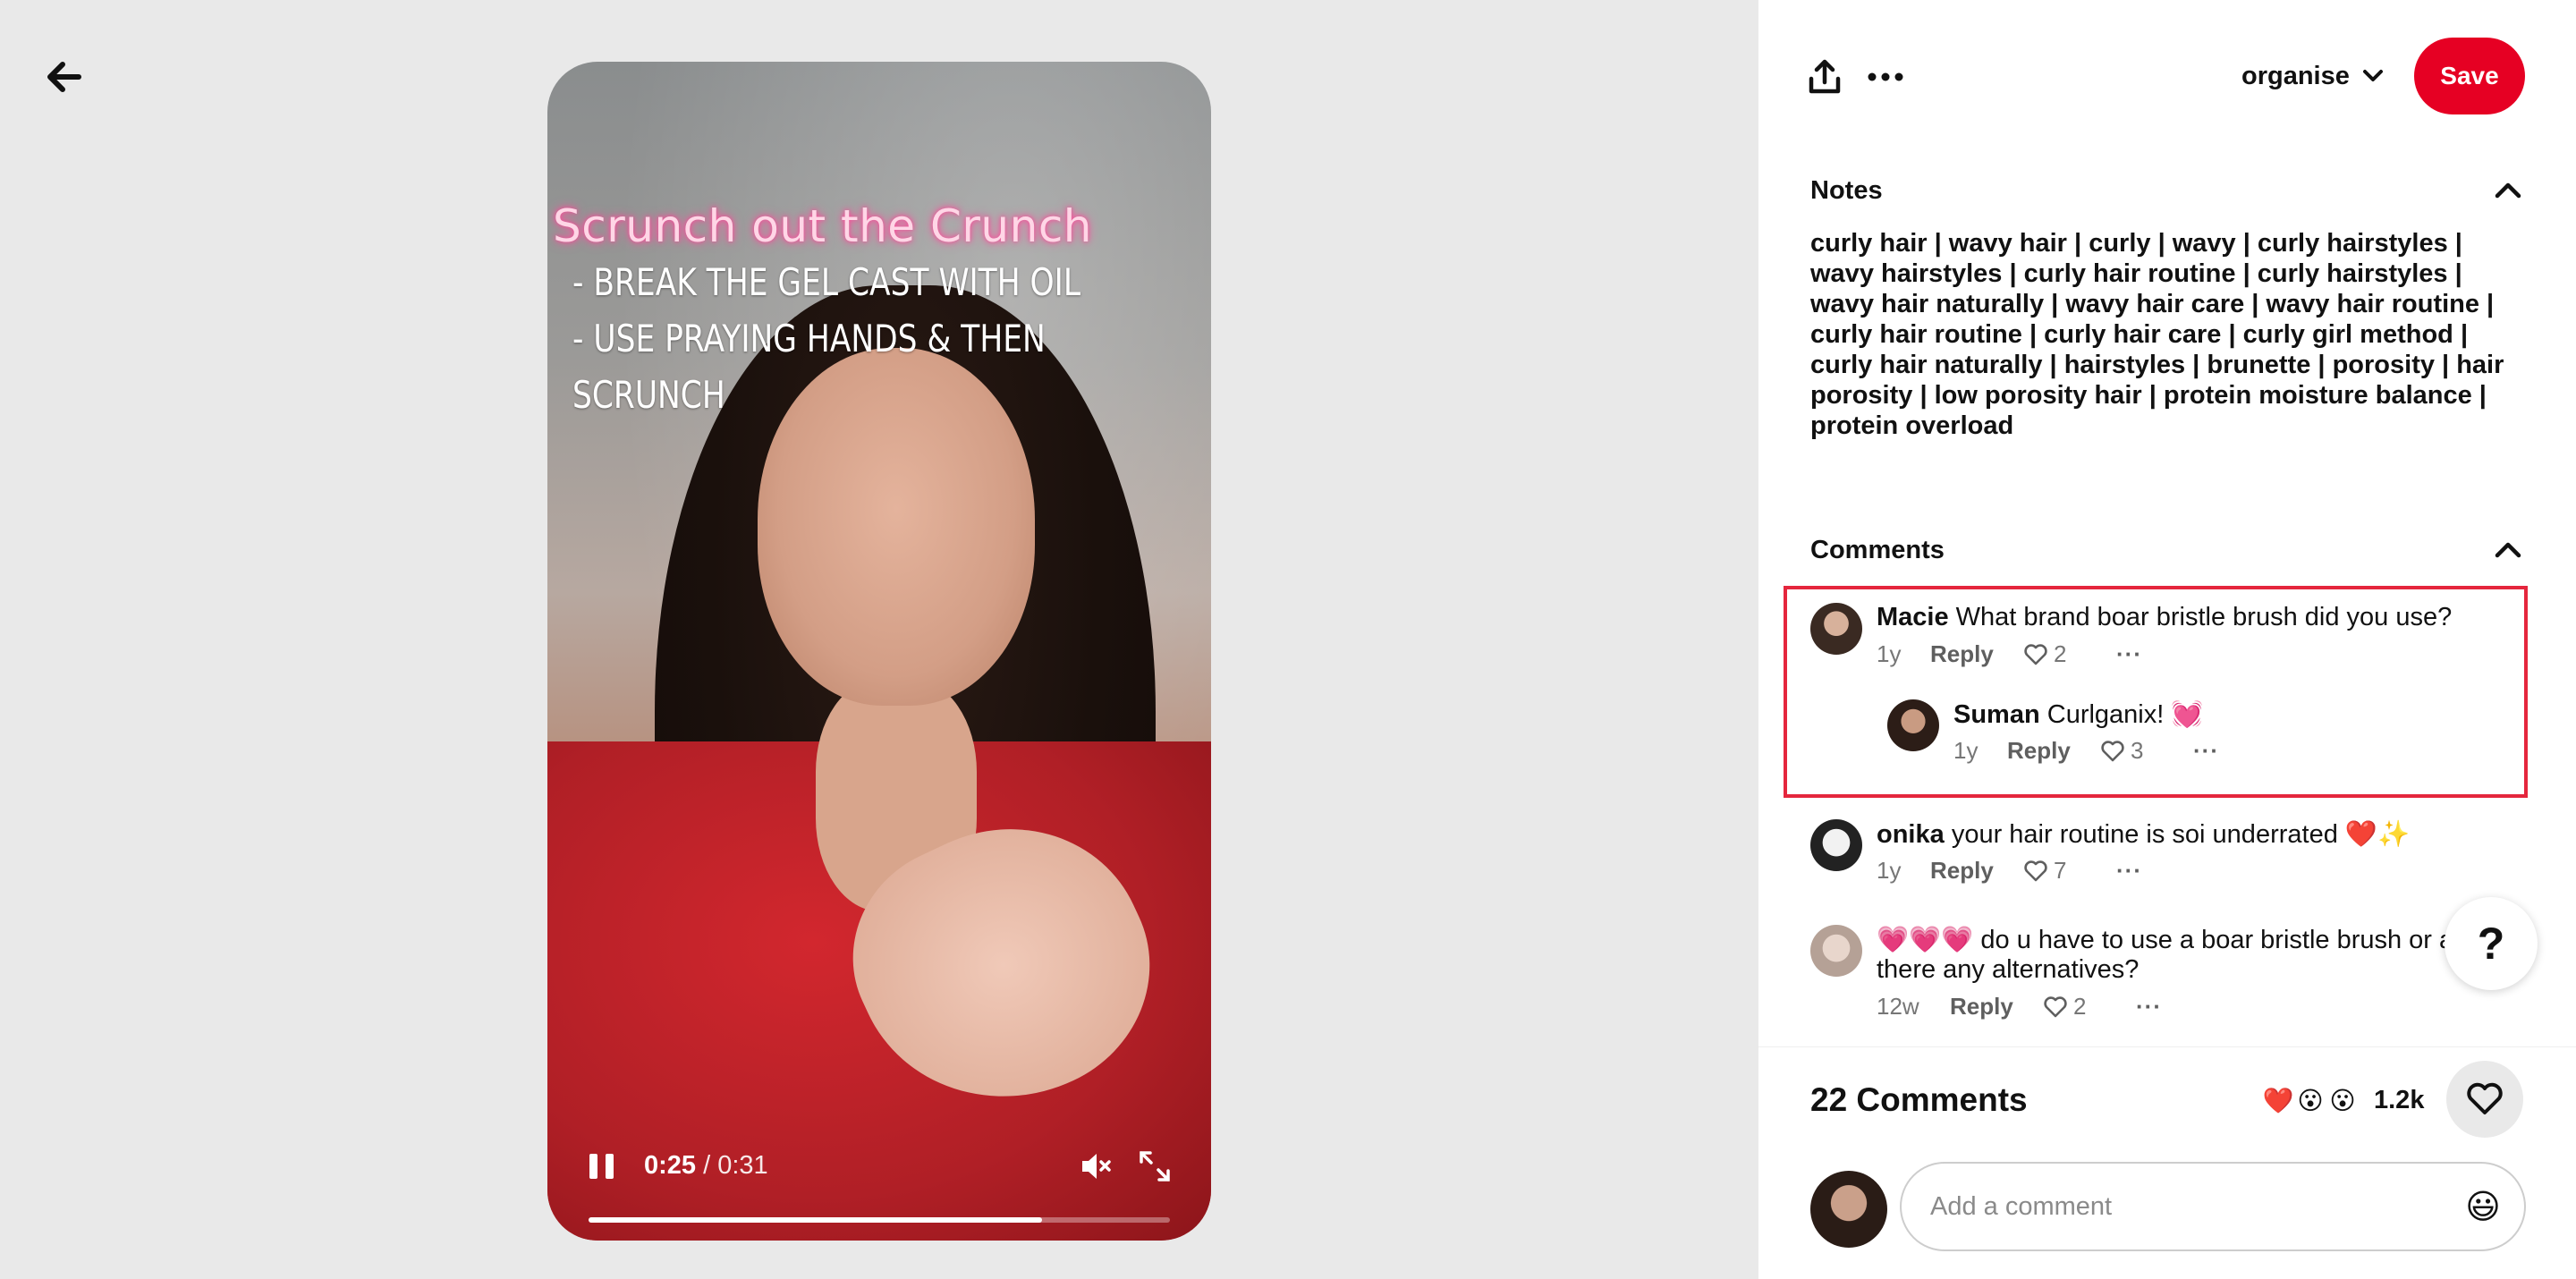 The height and width of the screenshot is (1279, 2576). I want to click on comment-input, so click(2180, 1207).